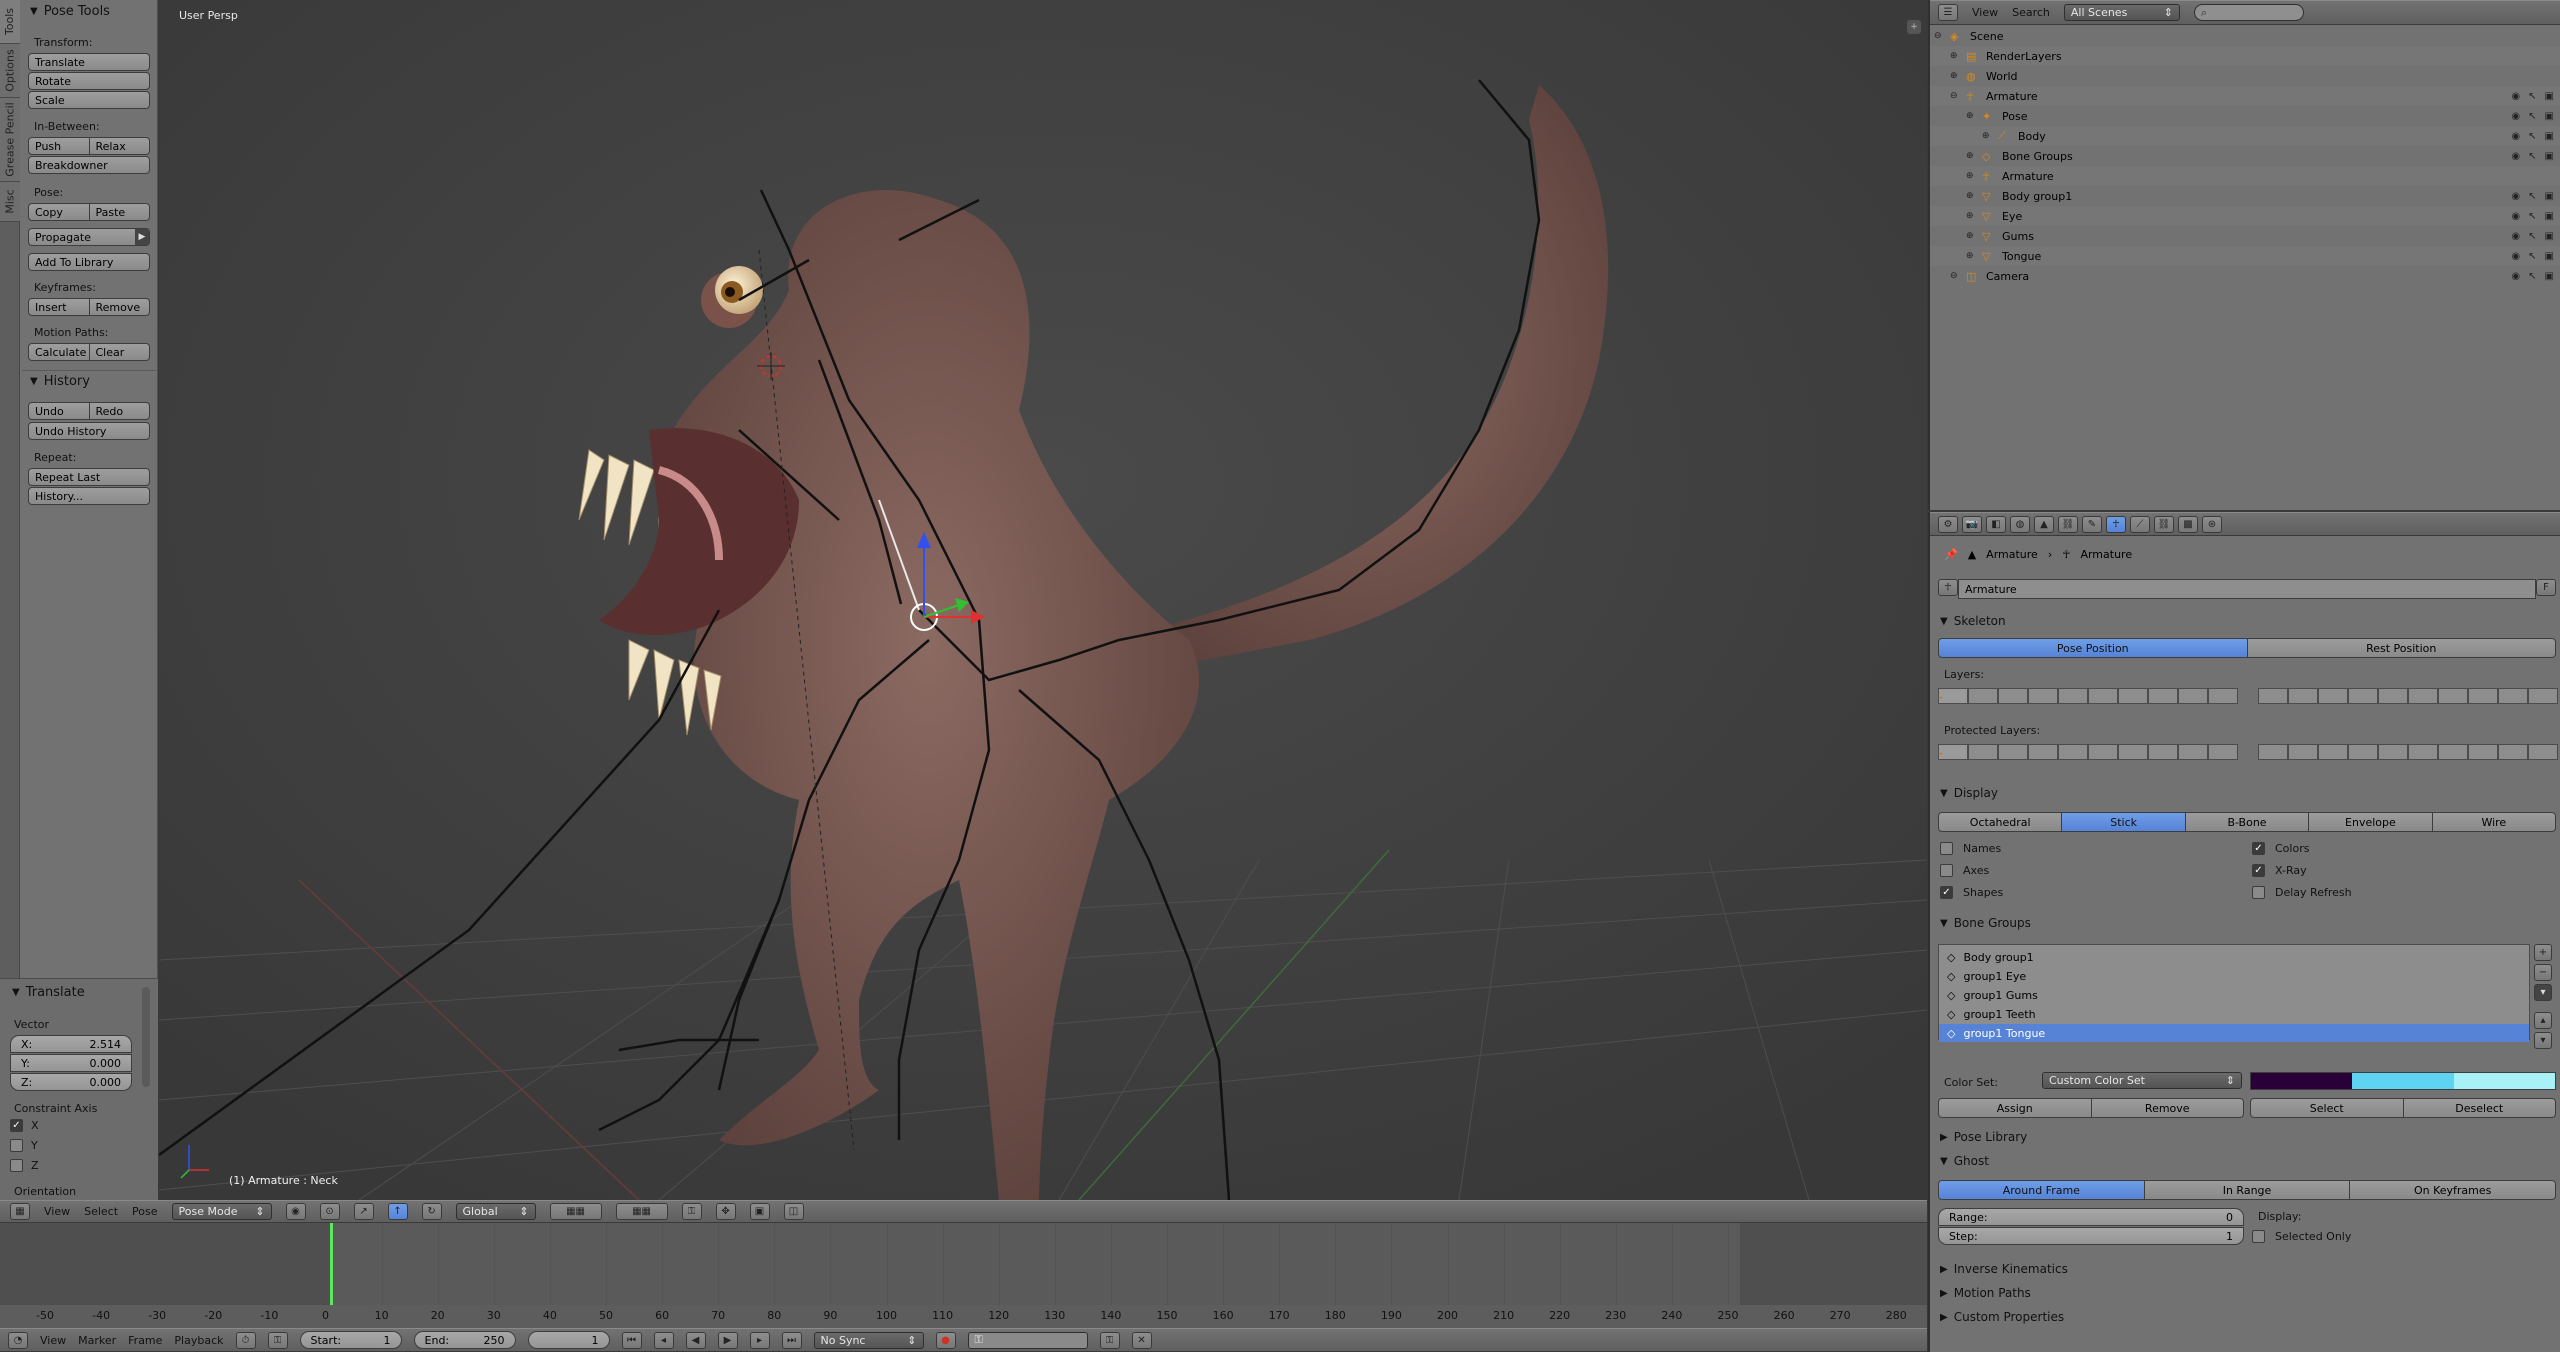 The image size is (2560, 1352). I want to click on outliner-row: ⊕ ◇ Bone Groups ◉ ↖ ▣, so click(2245, 156).